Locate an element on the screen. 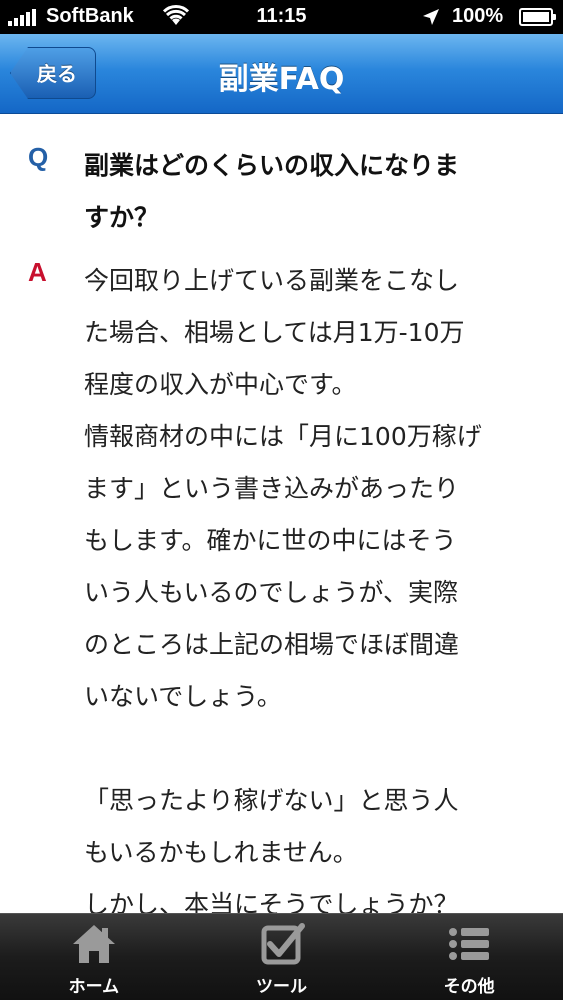 The width and height of the screenshot is (563, 1000). home-icon is located at coordinates (93, 944).